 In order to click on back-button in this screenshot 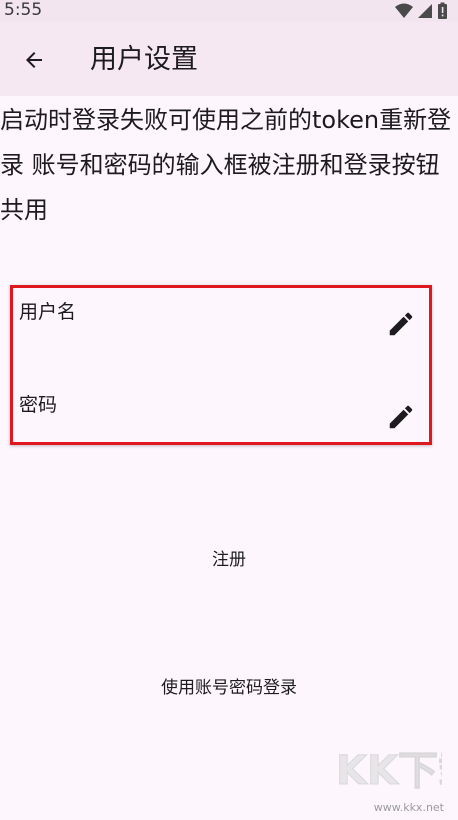, I will do `click(34, 60)`.